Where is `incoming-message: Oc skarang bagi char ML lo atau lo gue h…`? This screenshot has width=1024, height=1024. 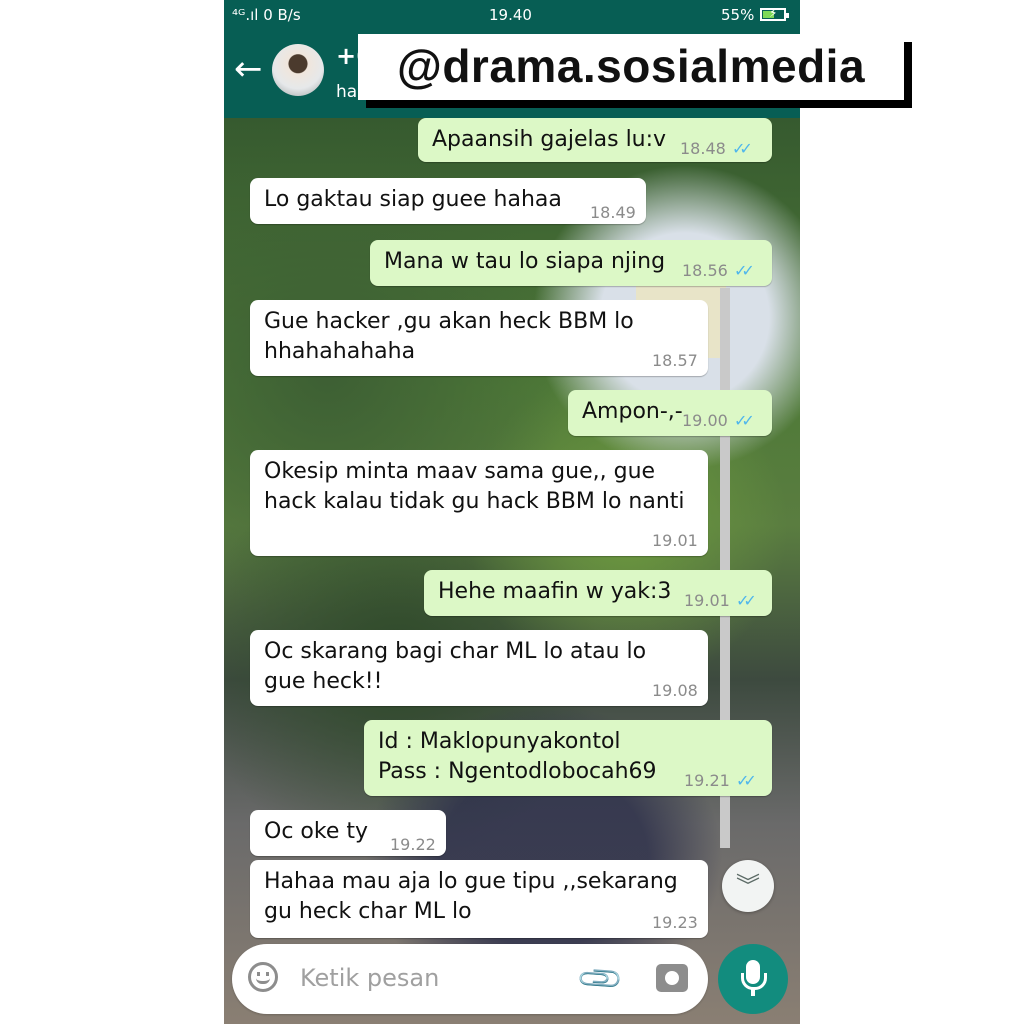 incoming-message: Oc skarang bagi char ML lo atau lo gue h… is located at coordinates (479, 668).